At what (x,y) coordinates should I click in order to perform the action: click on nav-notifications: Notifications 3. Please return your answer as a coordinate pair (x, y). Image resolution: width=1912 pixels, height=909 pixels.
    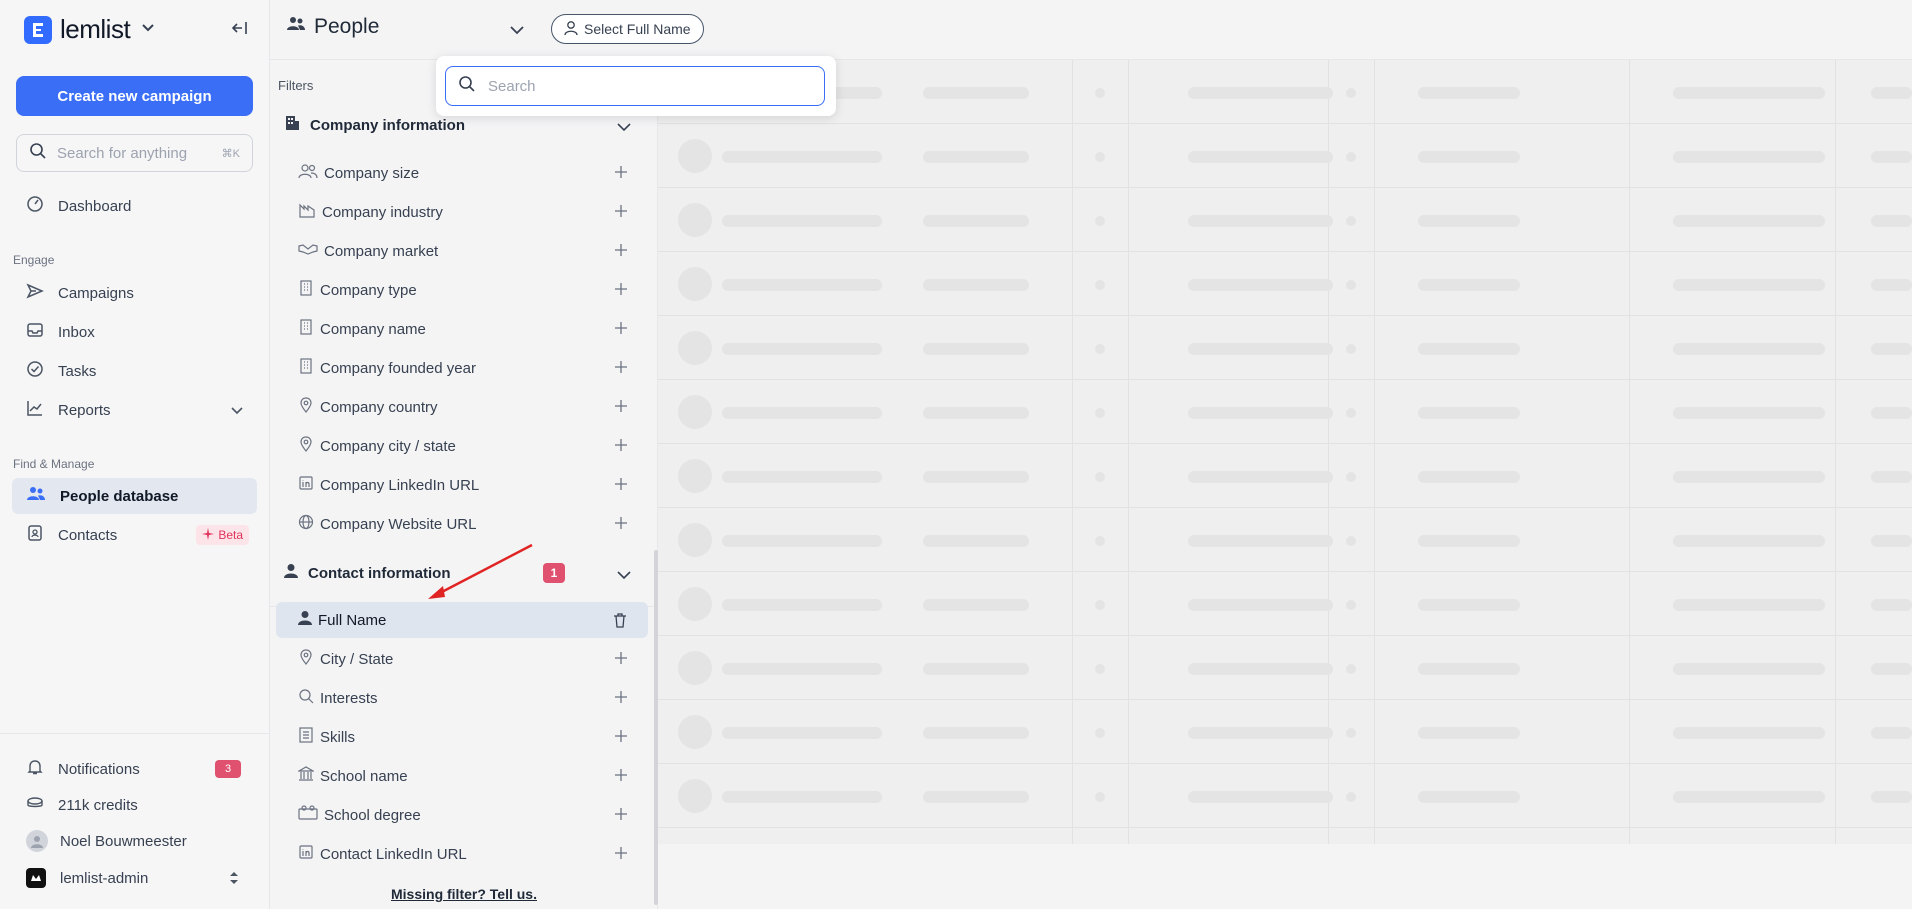
    Looking at the image, I should click on (134, 769).